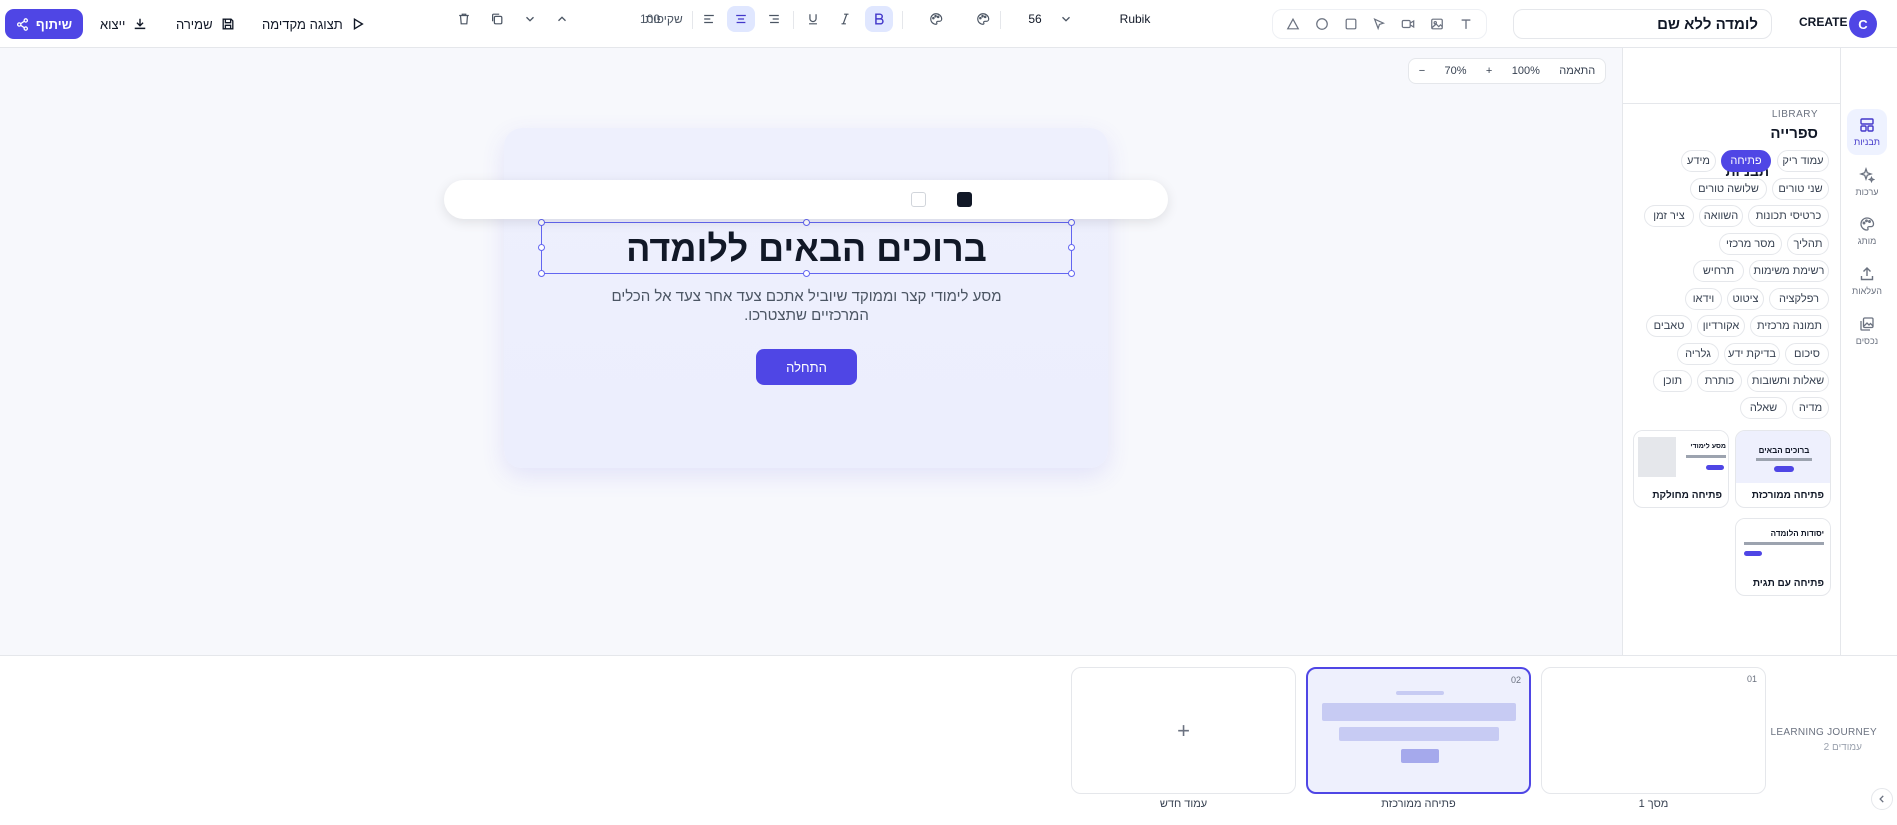 The height and width of the screenshot is (825, 1897). Describe the element at coordinates (845, 19) in the screenshot. I see `italic-button` at that location.